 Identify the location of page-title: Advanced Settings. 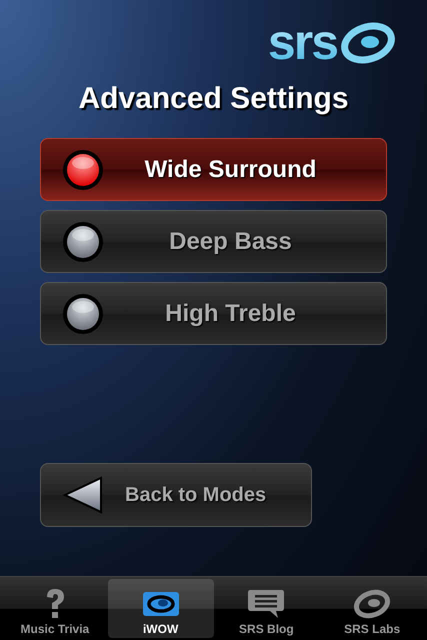
(213, 99).